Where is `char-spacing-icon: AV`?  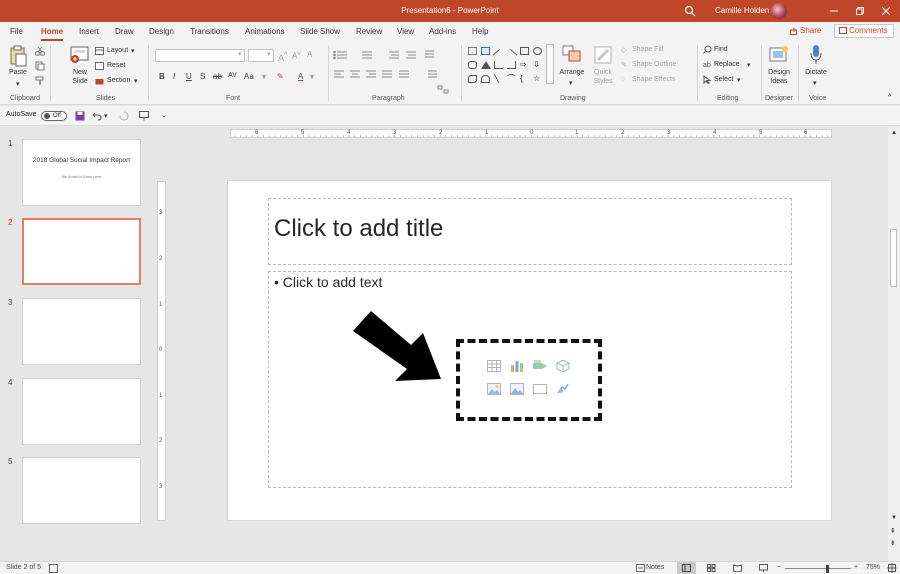
char-spacing-icon: AV is located at coordinates (232, 75).